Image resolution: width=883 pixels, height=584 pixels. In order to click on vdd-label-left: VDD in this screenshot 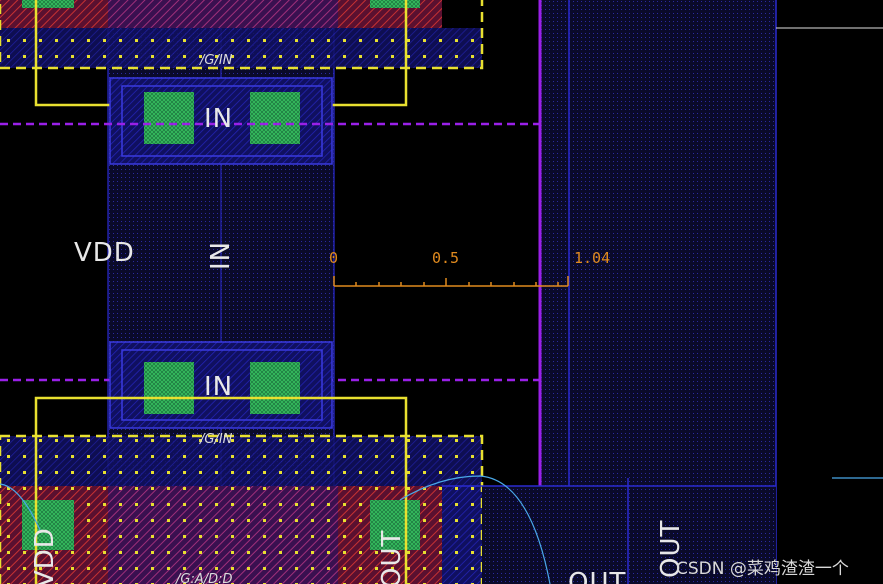, I will do `click(104, 253)`.